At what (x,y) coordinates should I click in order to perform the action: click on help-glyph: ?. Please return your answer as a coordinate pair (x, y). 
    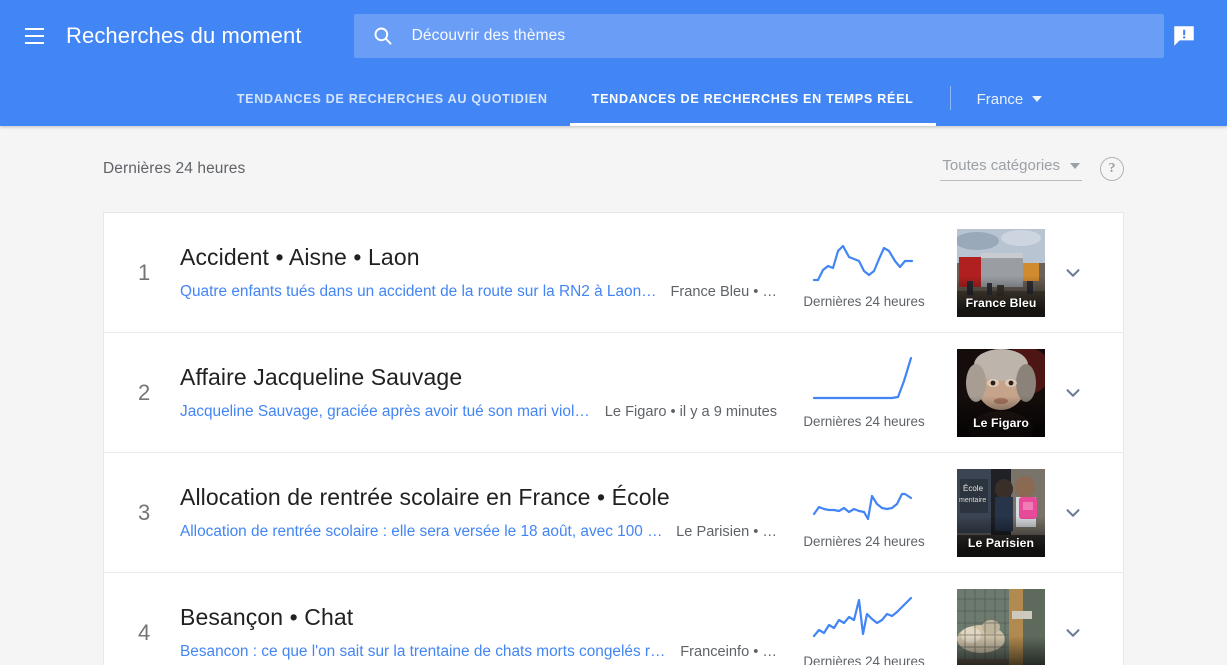
    Looking at the image, I should click on (1112, 168).